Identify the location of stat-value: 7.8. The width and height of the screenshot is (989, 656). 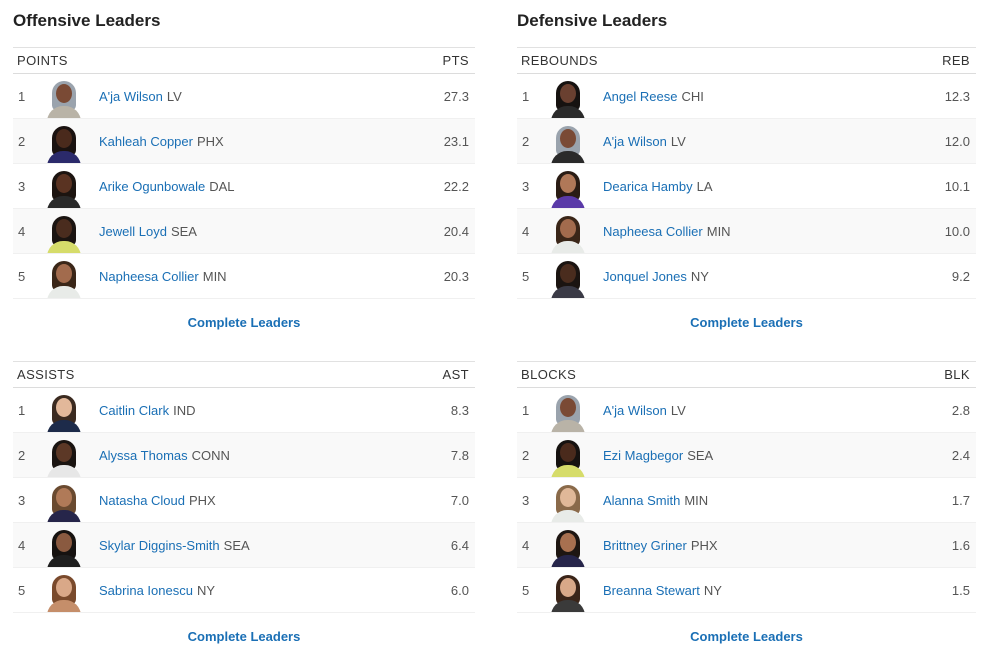
(459, 455).